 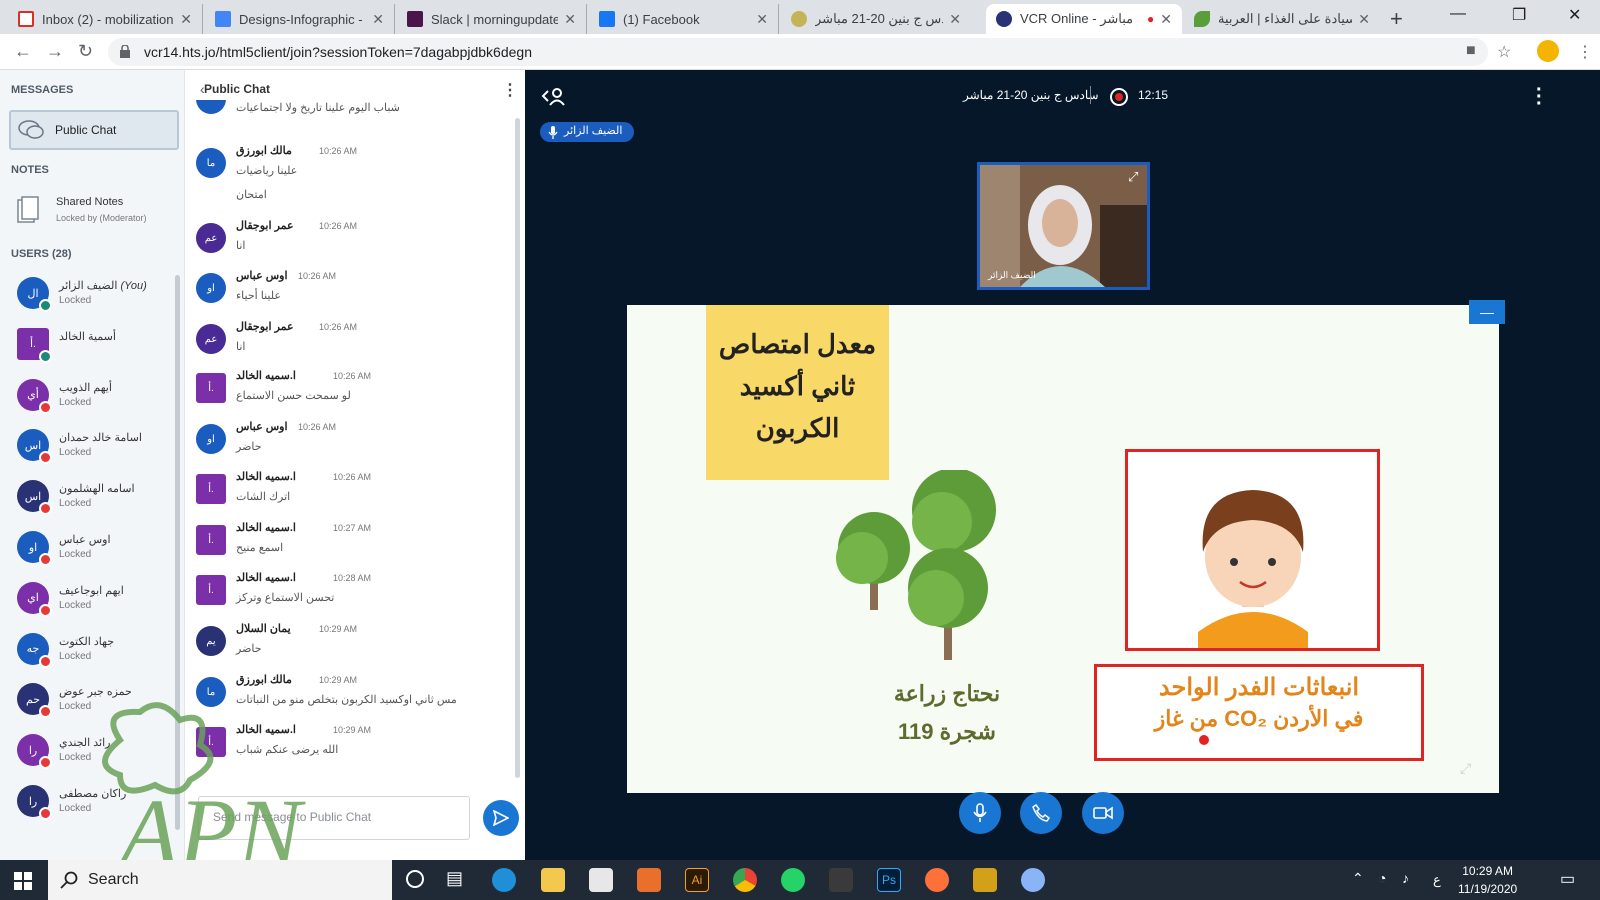 What do you see at coordinates (1358, 878) in the screenshot?
I see `chevron-up-icon: ⌃` at bounding box center [1358, 878].